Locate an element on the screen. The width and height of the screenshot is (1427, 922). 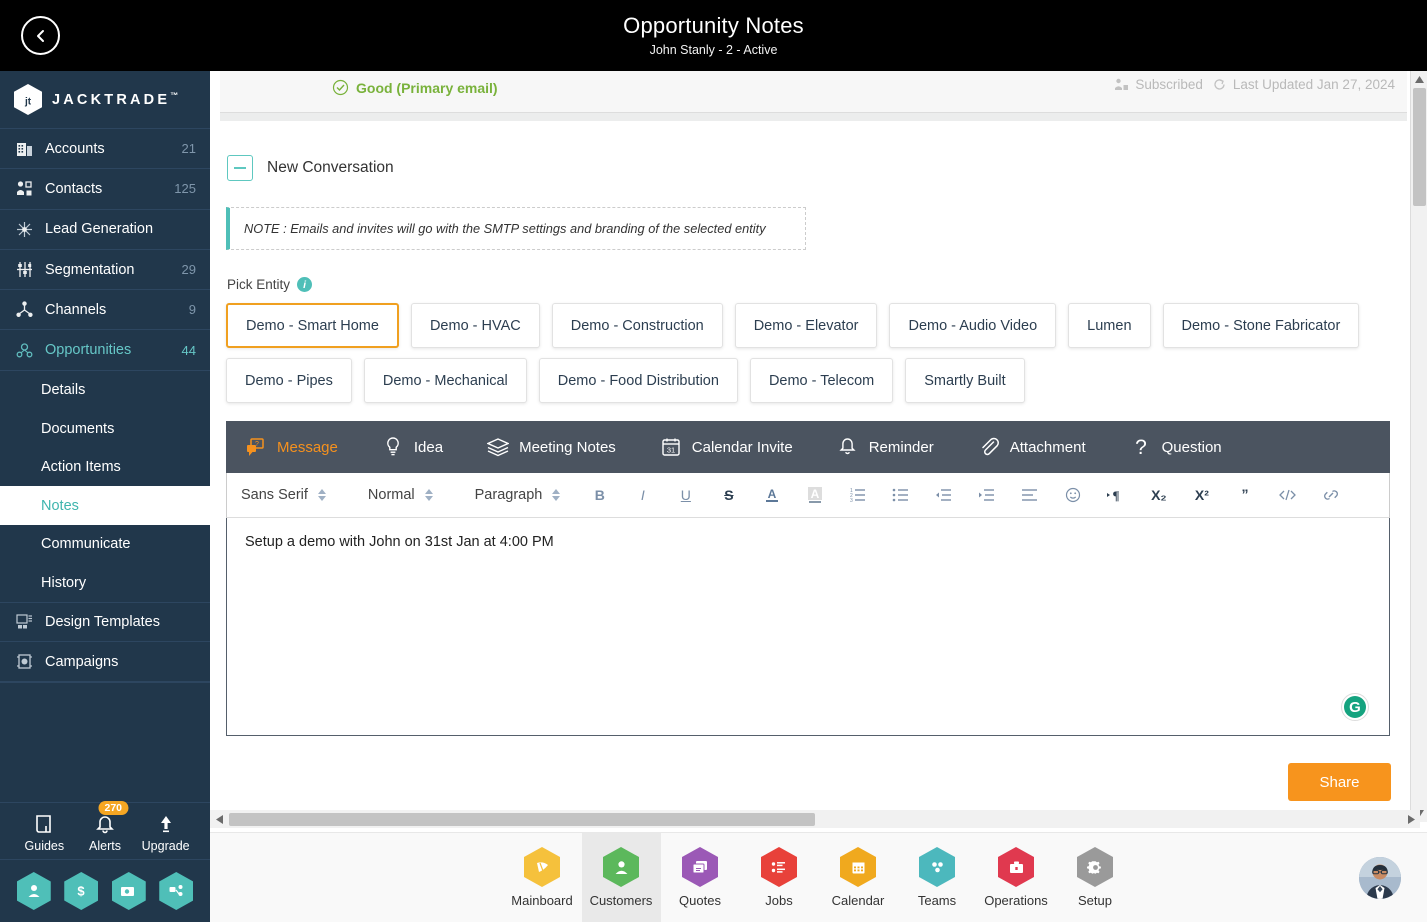
emoji-icon is located at coordinates (1072, 495).